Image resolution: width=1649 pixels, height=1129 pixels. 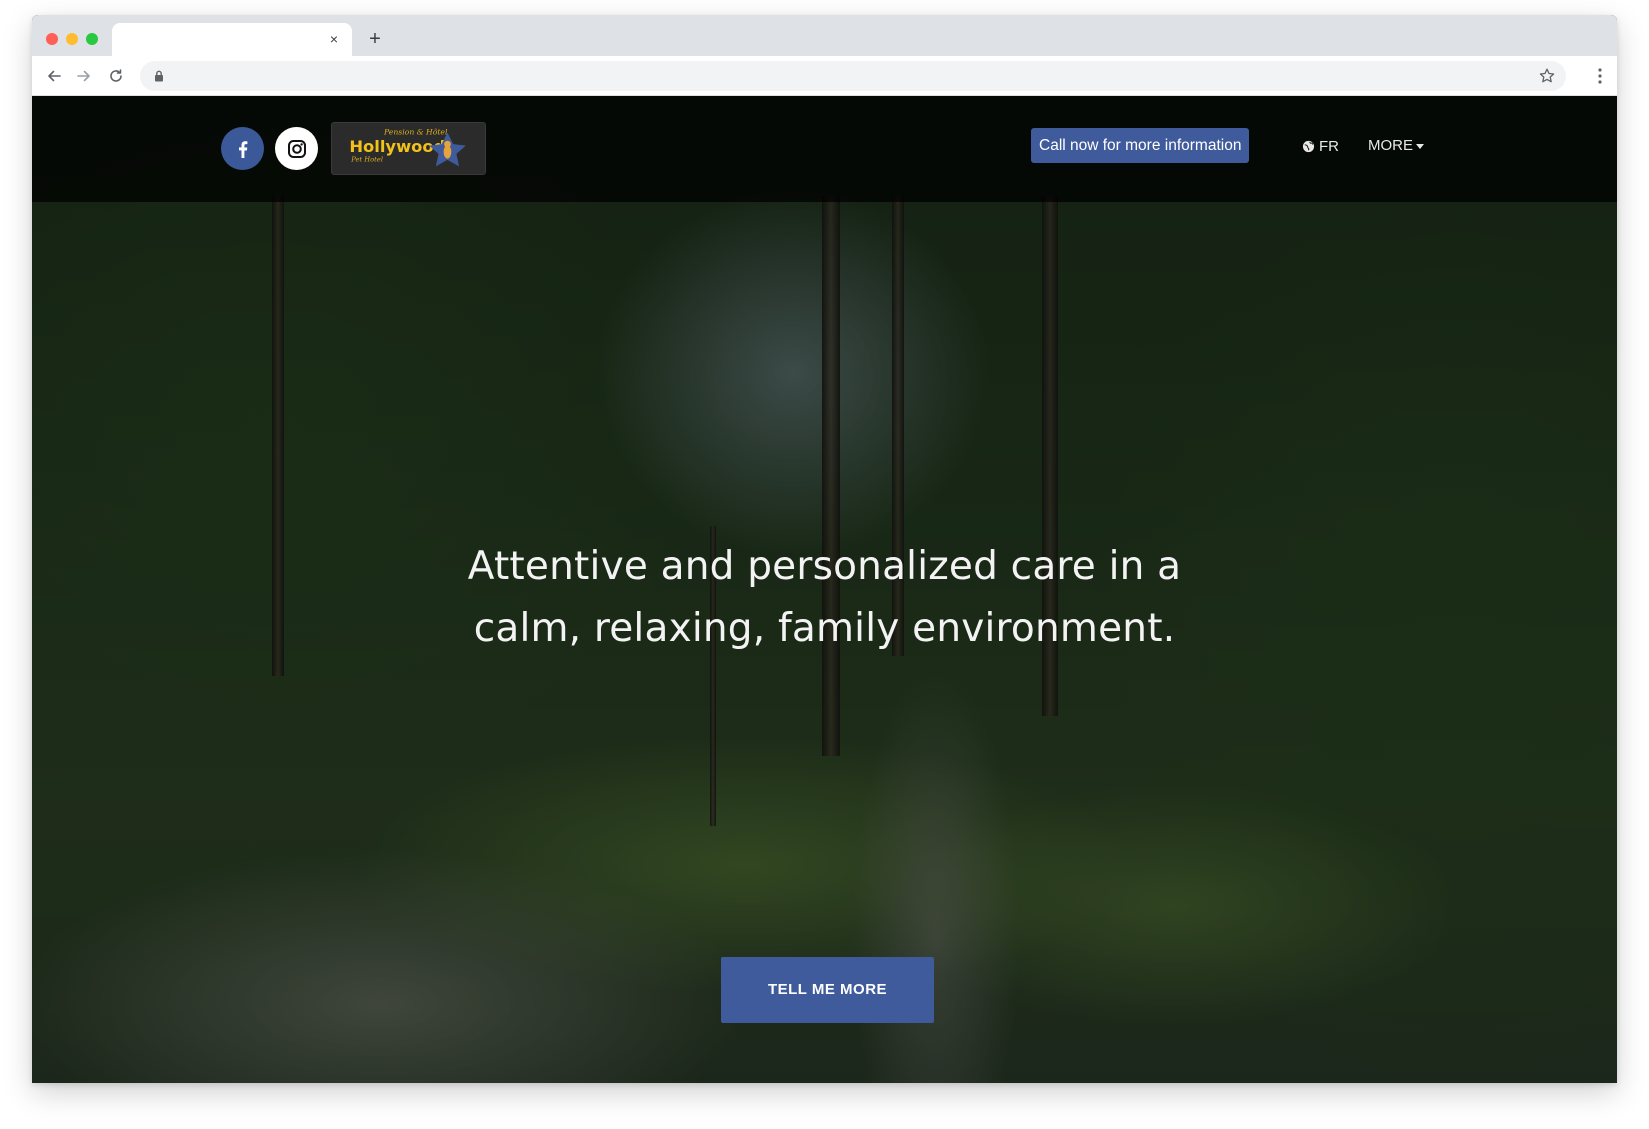 I want to click on tab-close-icon: ×, so click(x=334, y=39).